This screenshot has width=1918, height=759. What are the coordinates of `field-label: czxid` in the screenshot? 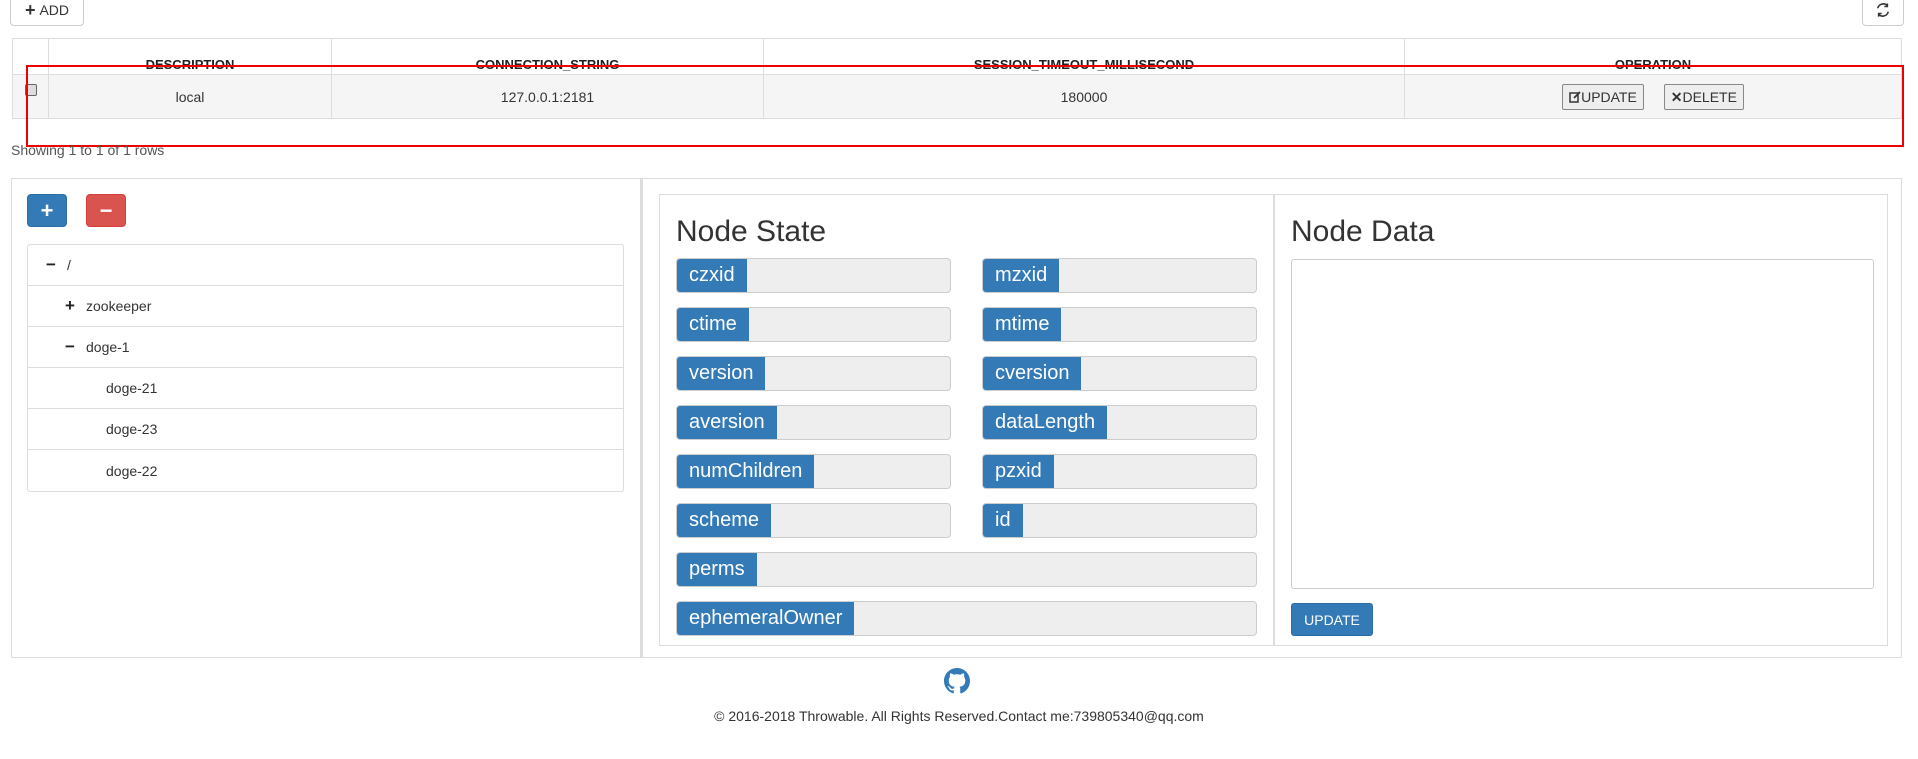 It's located at (712, 275).